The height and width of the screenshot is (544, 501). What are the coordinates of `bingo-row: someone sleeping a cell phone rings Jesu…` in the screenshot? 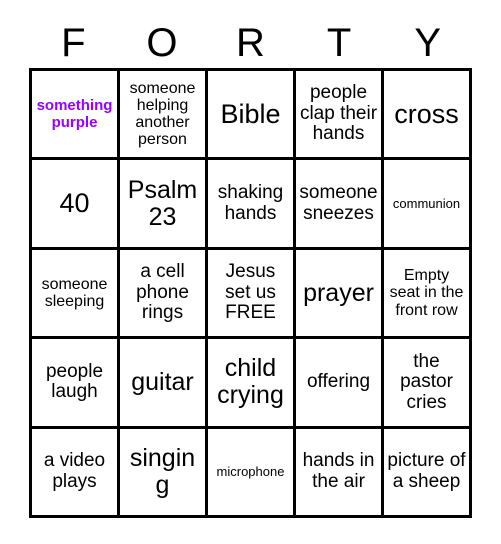 It's located at (252, 294).